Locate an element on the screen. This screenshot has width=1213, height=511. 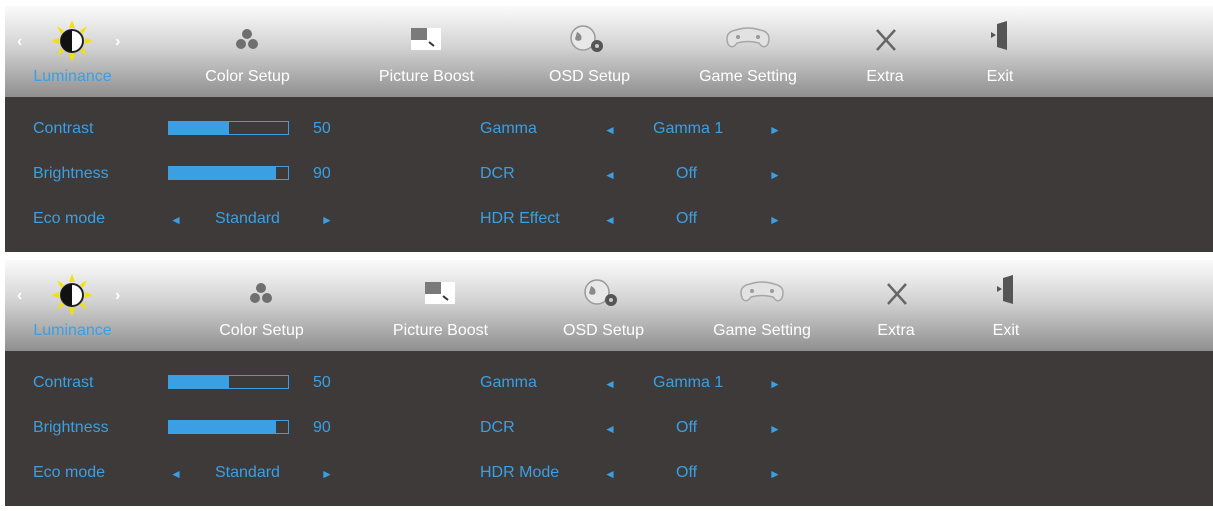
hdr-label: HDR Effect is located at coordinates (520, 218).